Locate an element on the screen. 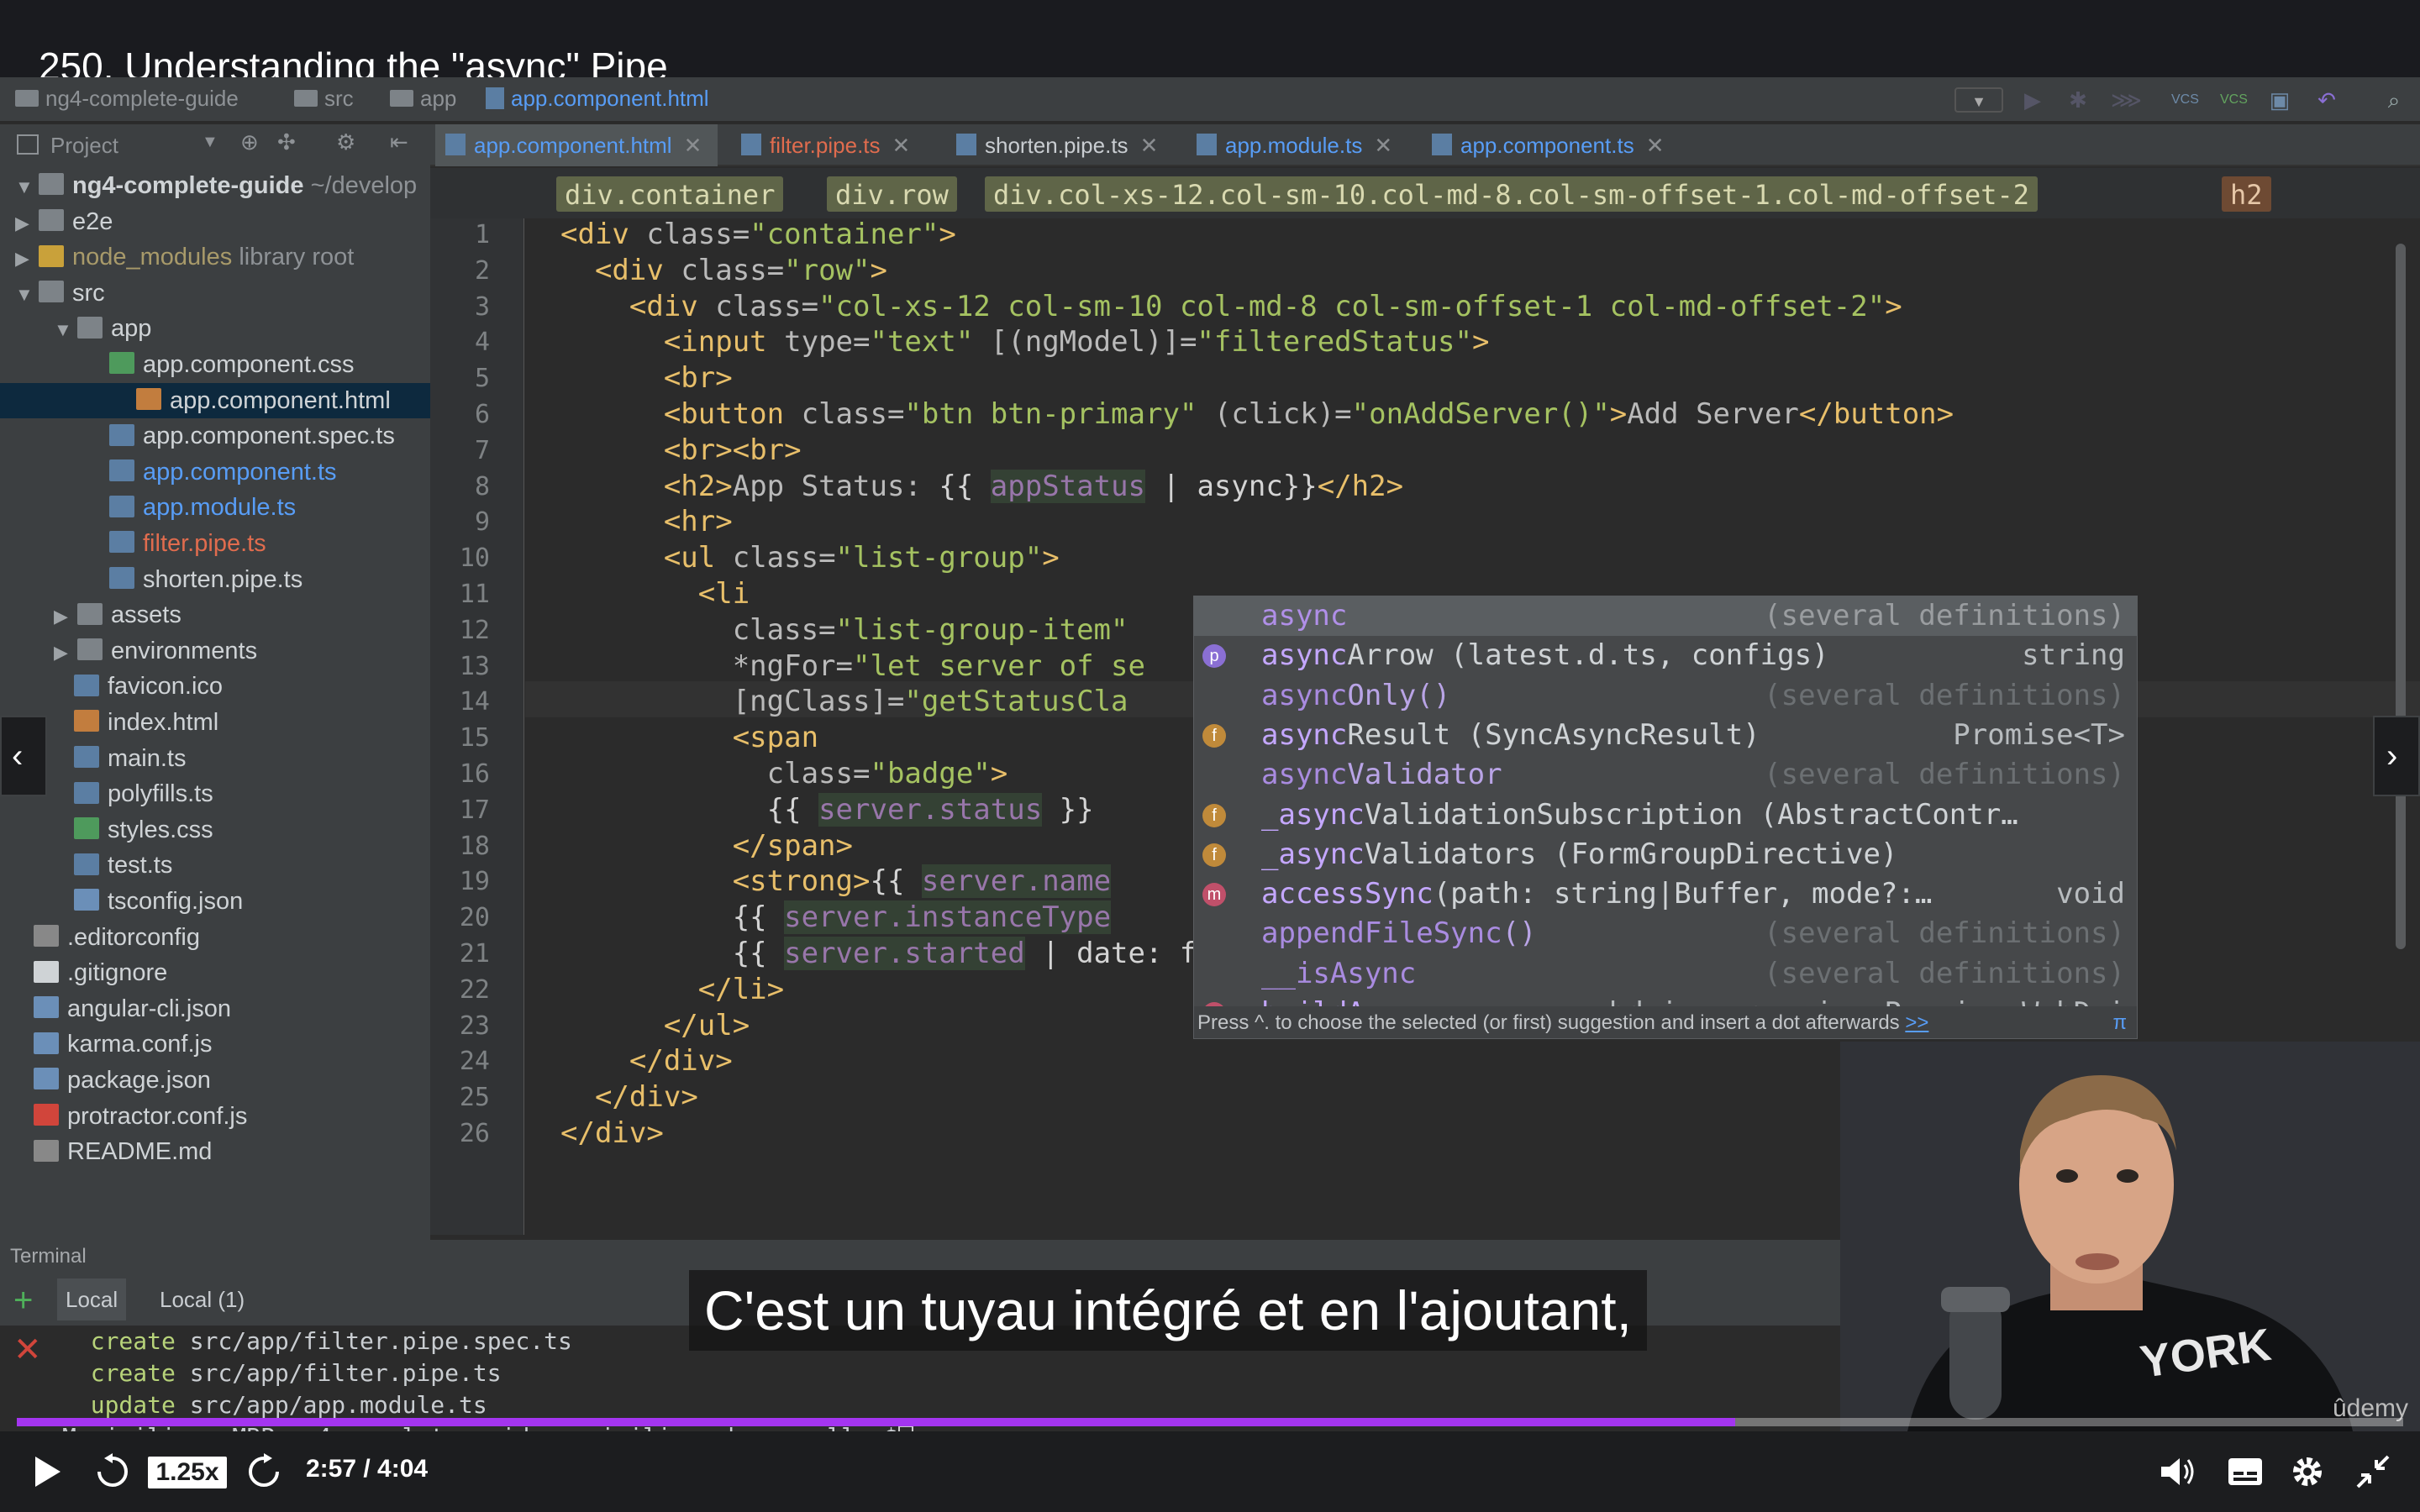  add-terminal-icon: + is located at coordinates (23, 1301).